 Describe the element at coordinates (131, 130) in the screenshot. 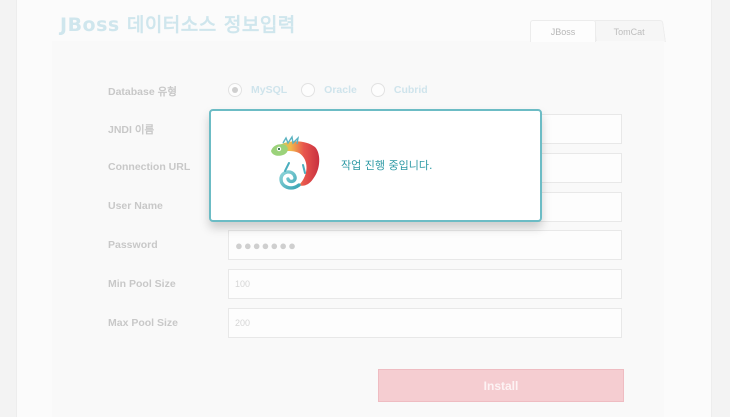

I see `jndi-label: JNDI 이름` at that location.